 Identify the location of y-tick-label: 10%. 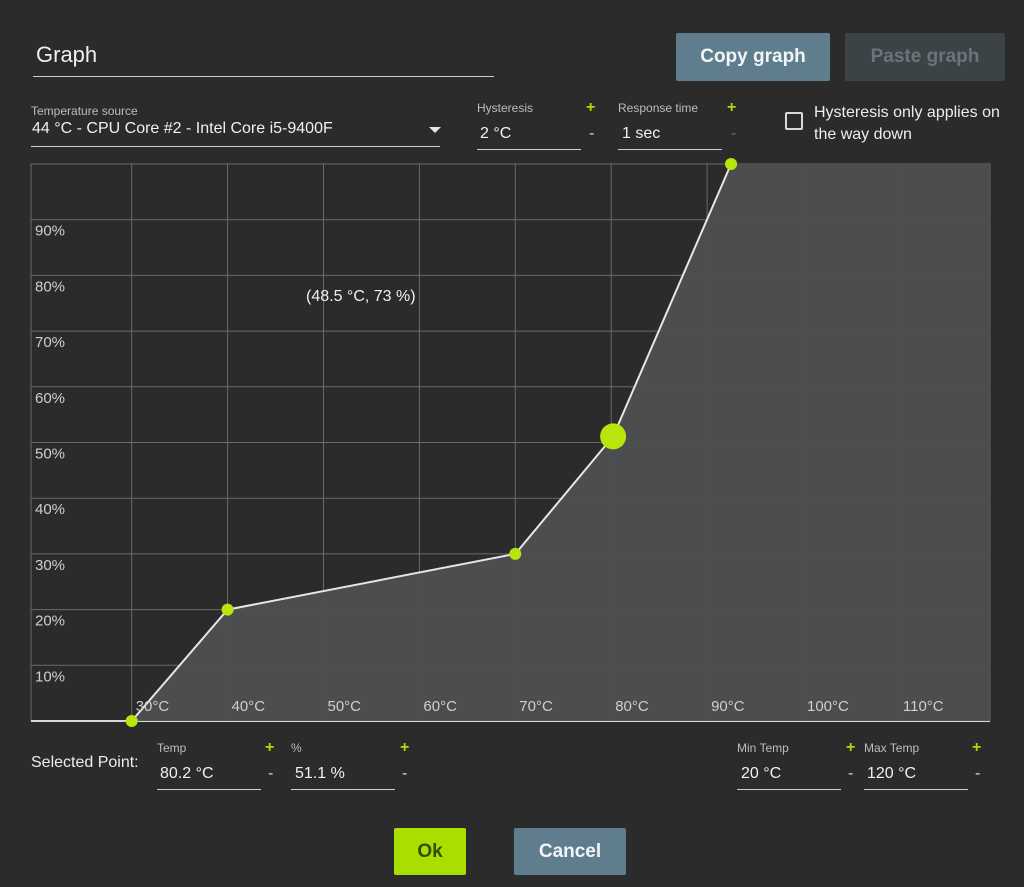
(50, 676).